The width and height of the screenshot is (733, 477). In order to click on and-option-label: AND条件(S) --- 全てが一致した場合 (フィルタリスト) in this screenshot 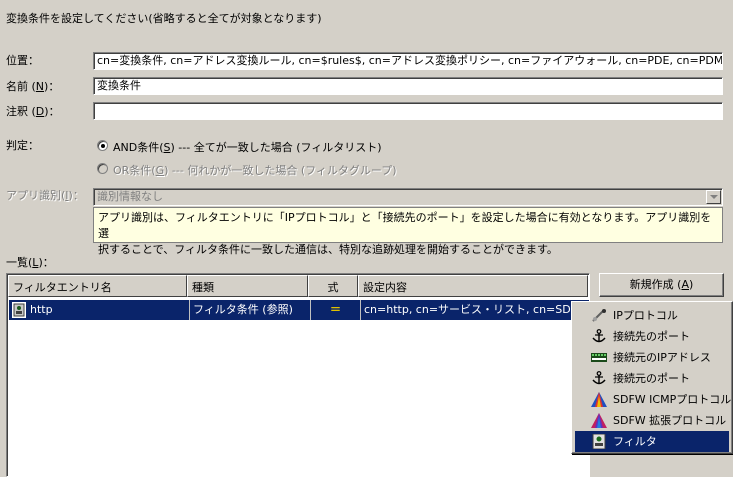, I will do `click(247, 147)`.